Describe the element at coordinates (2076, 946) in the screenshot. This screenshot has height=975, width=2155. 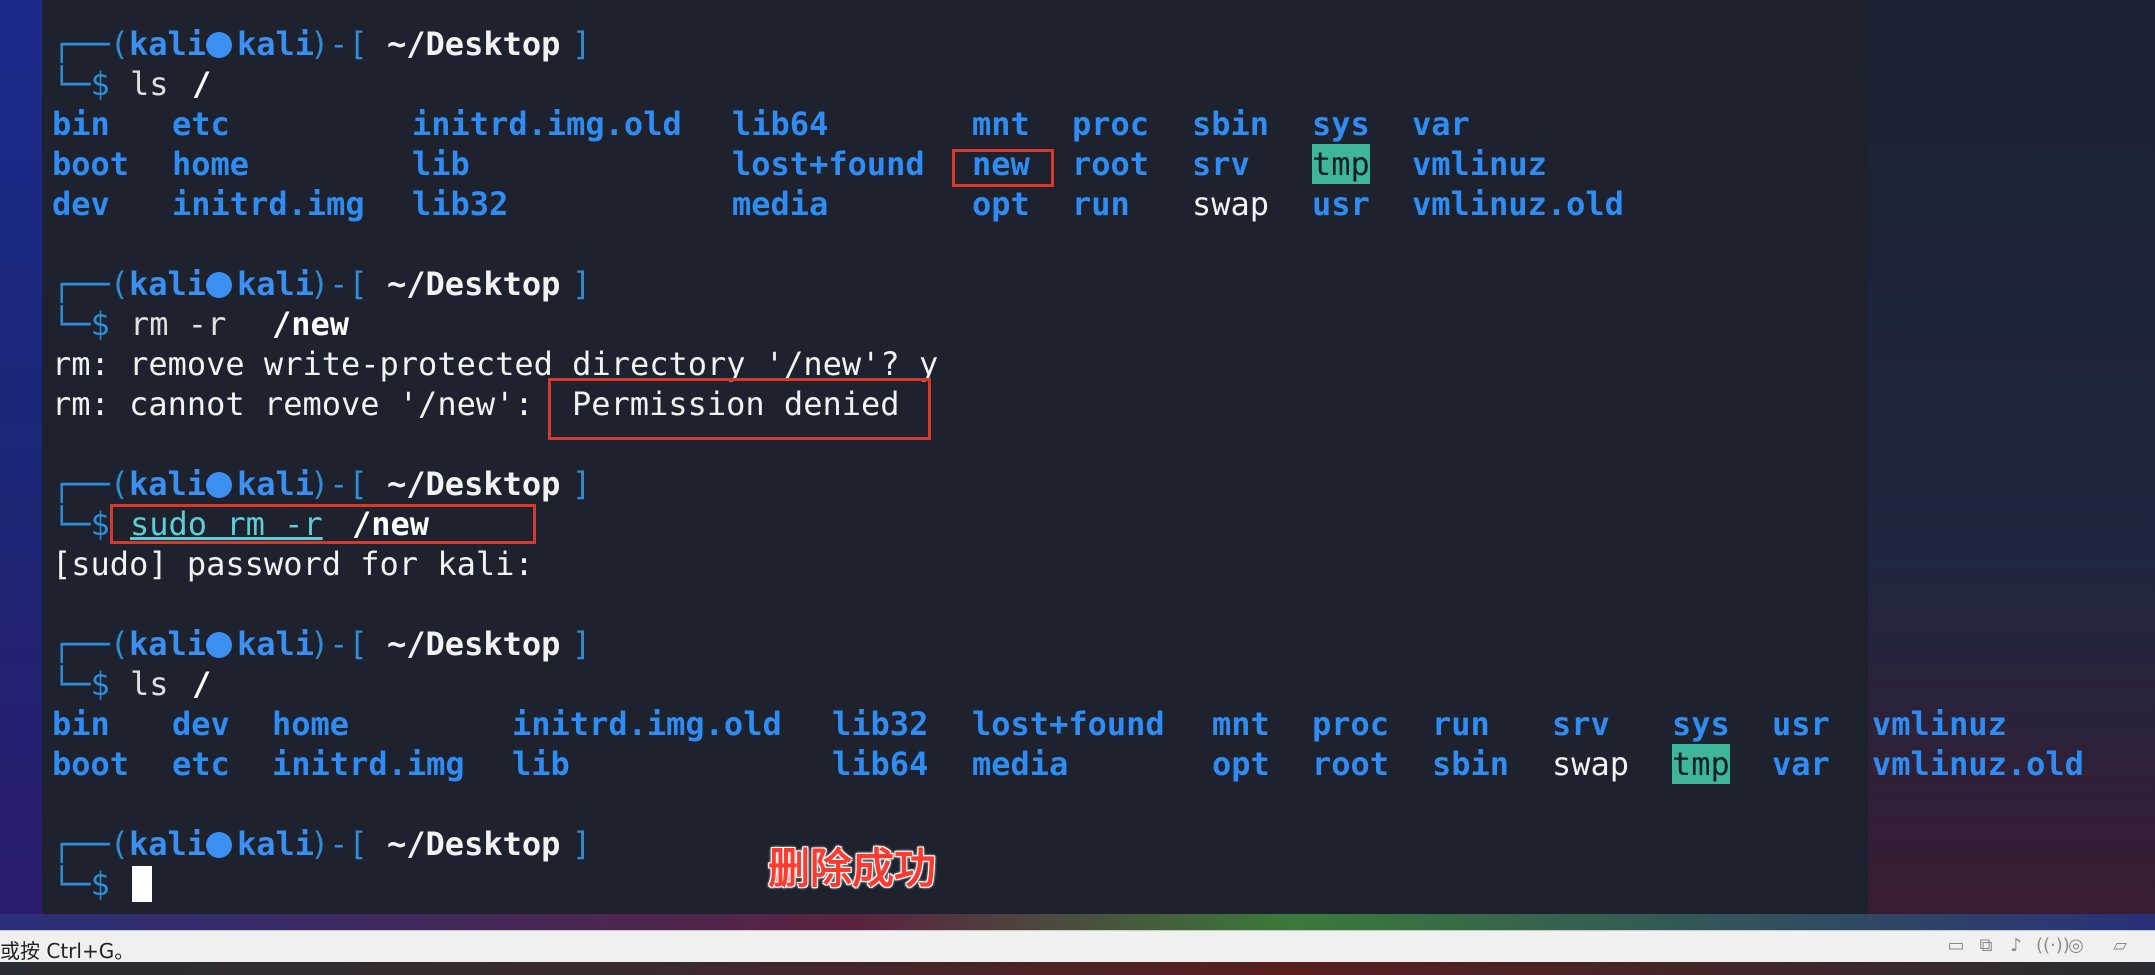
I see `record-icon: ◎` at that location.